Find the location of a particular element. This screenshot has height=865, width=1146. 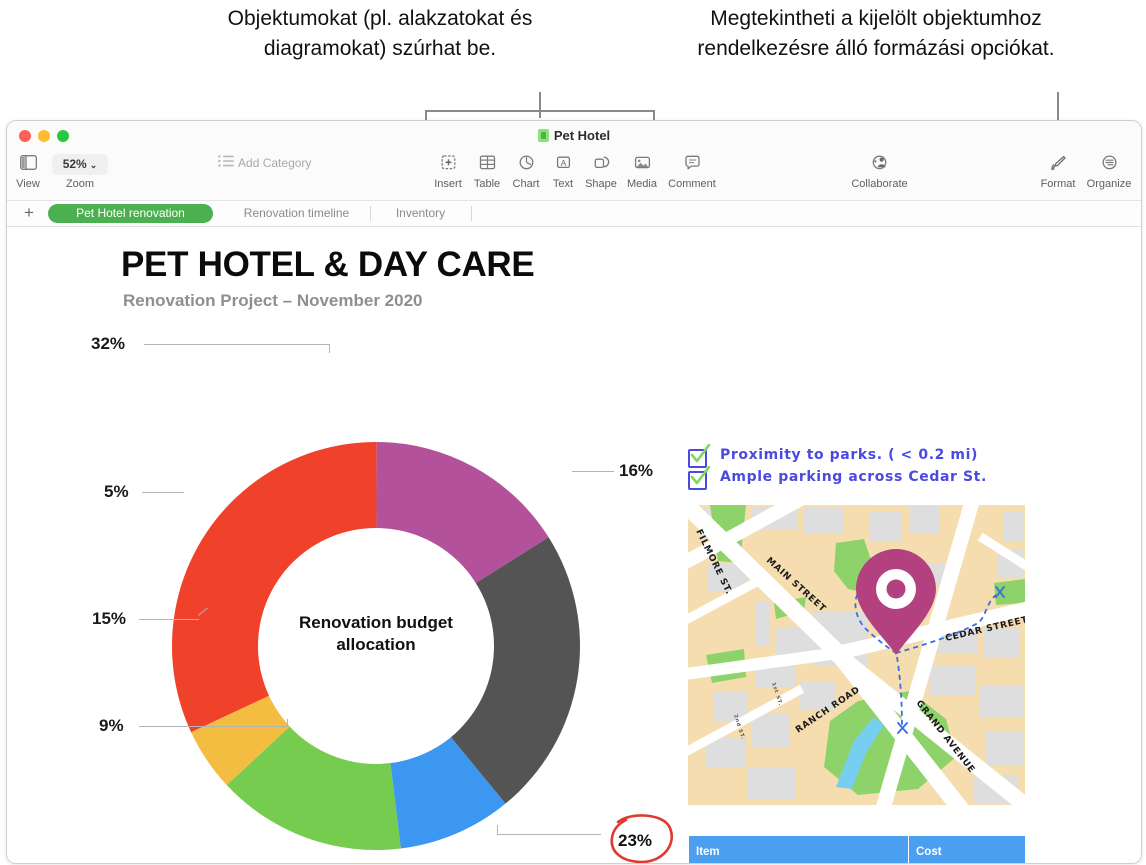

toolbar-view-label: View is located at coordinates (28, 184).